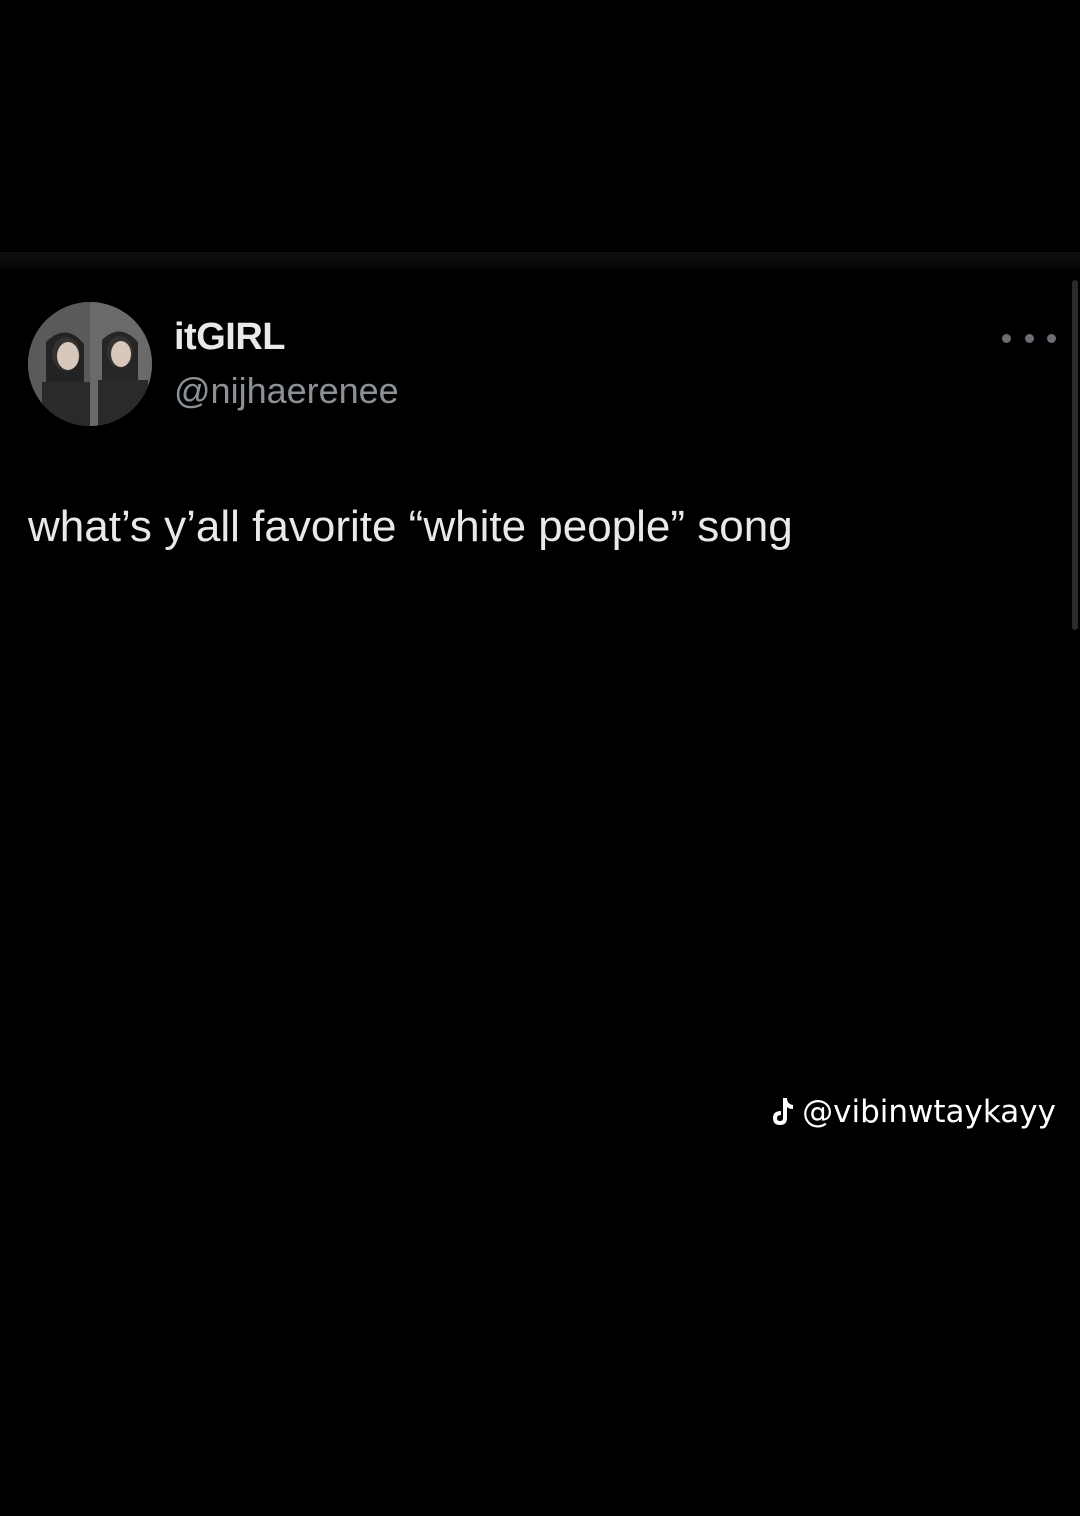  What do you see at coordinates (929, 1112) in the screenshot?
I see `watermark-username: @vibinwtaykayy` at bounding box center [929, 1112].